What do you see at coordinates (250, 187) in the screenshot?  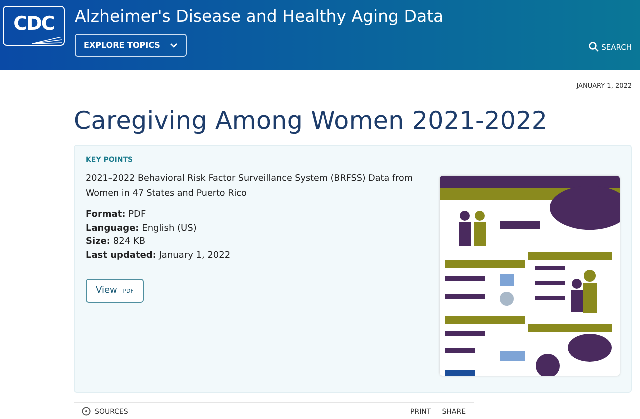 I see `description: 2021–2022 Behavioral Risk Factor Surveillance System (BRFSS) Data from Women in 47 States and Puerto Rico` at bounding box center [250, 187].